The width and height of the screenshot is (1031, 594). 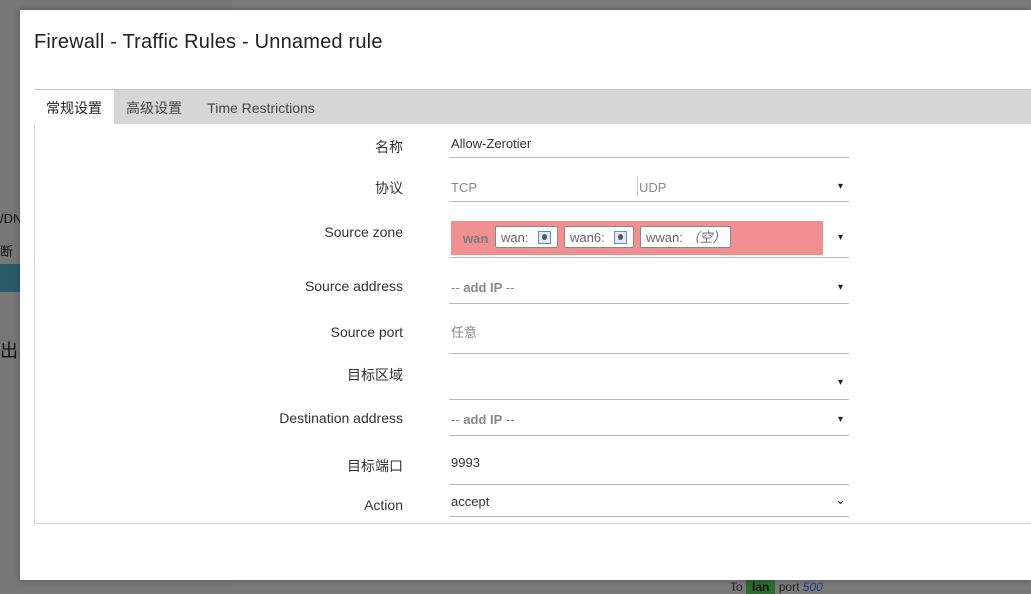 I want to click on source-port-label: Source port, so click(x=366, y=332).